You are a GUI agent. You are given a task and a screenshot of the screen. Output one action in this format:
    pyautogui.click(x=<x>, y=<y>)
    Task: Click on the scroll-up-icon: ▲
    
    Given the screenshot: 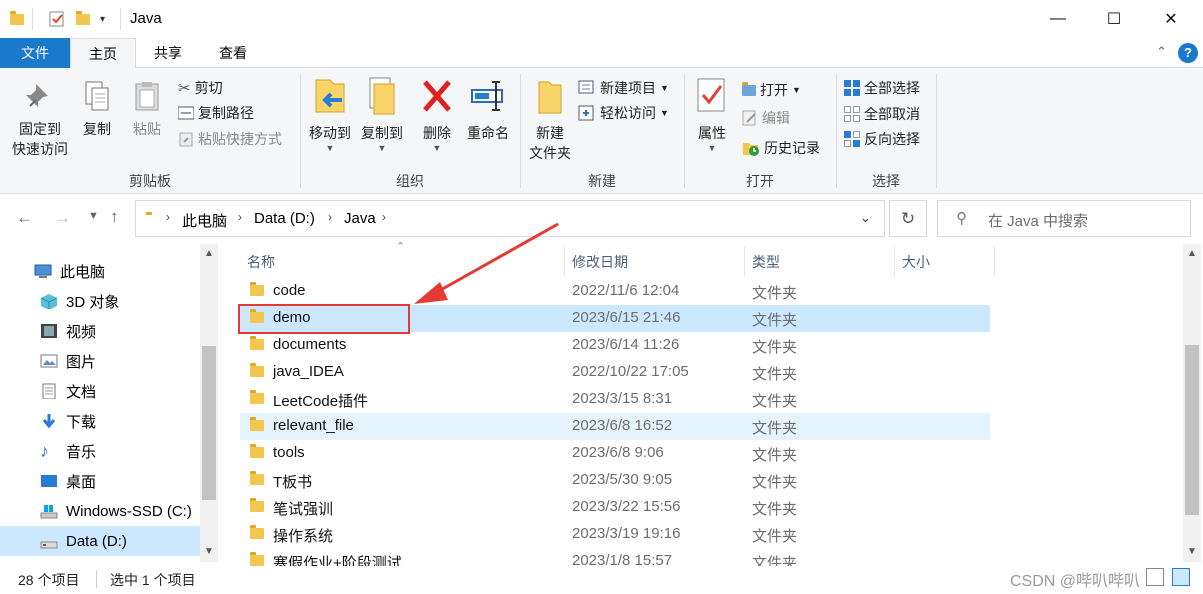 What is the action you would take?
    pyautogui.click(x=1192, y=253)
    